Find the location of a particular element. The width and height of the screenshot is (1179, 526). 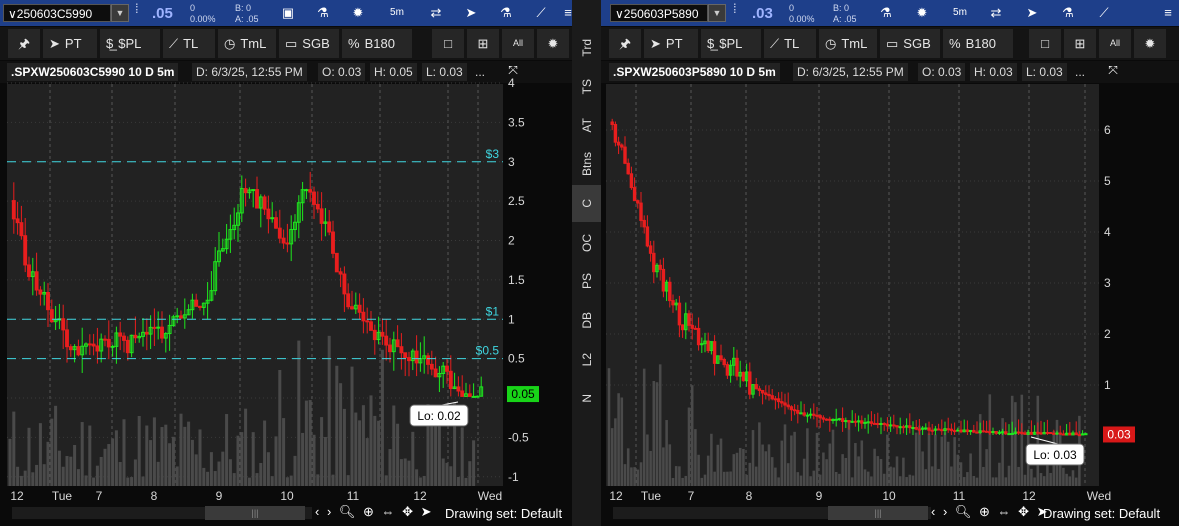

side-tab-db: DB is located at coordinates (586, 320).